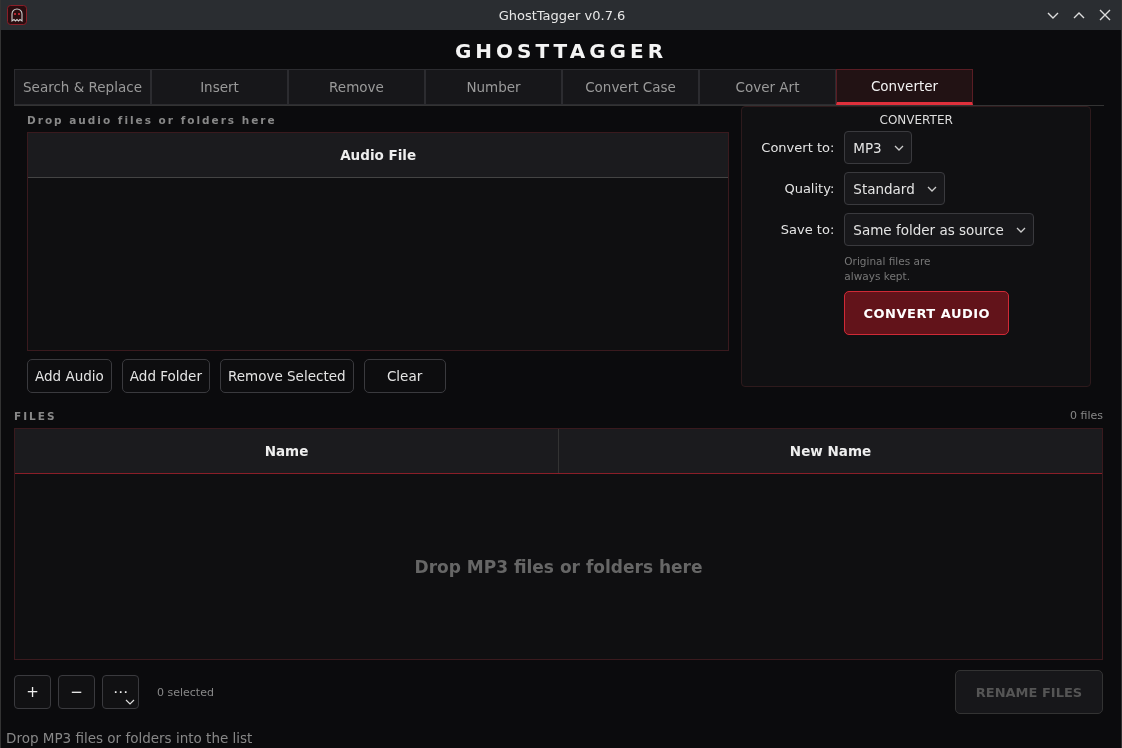 This screenshot has height=748, width=1122. Describe the element at coordinates (287, 451) in the screenshot. I see `column-header: Name` at that location.